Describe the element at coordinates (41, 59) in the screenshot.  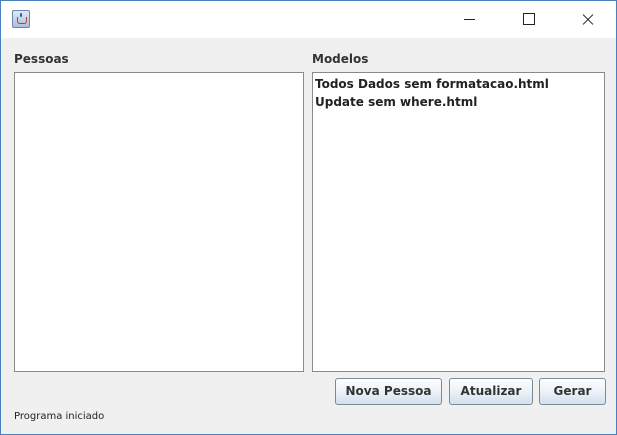
I see `pessoas-label: Pessoas` at that location.